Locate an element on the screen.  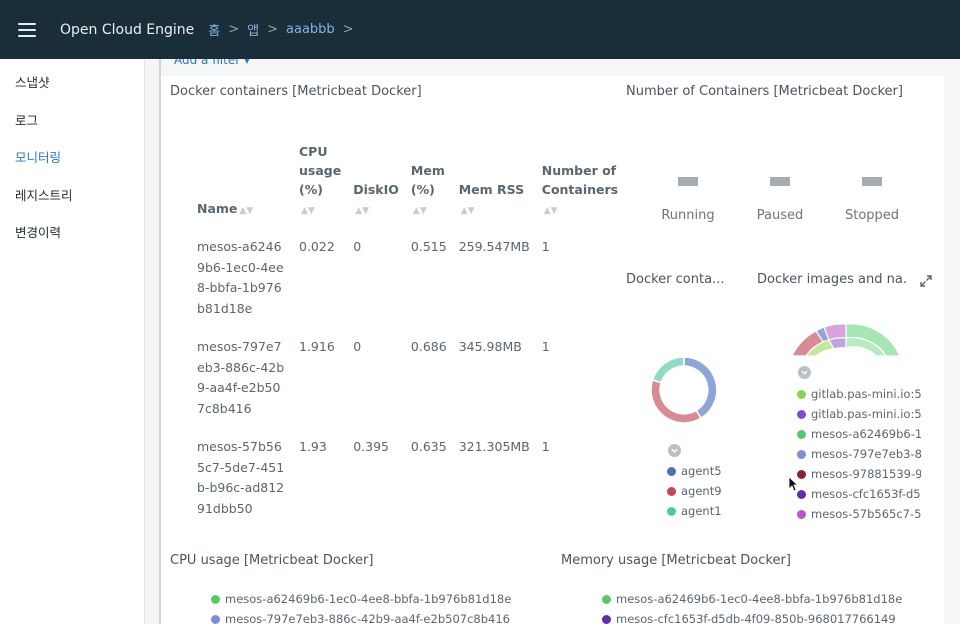
stat-label: Running is located at coordinates (688, 215).